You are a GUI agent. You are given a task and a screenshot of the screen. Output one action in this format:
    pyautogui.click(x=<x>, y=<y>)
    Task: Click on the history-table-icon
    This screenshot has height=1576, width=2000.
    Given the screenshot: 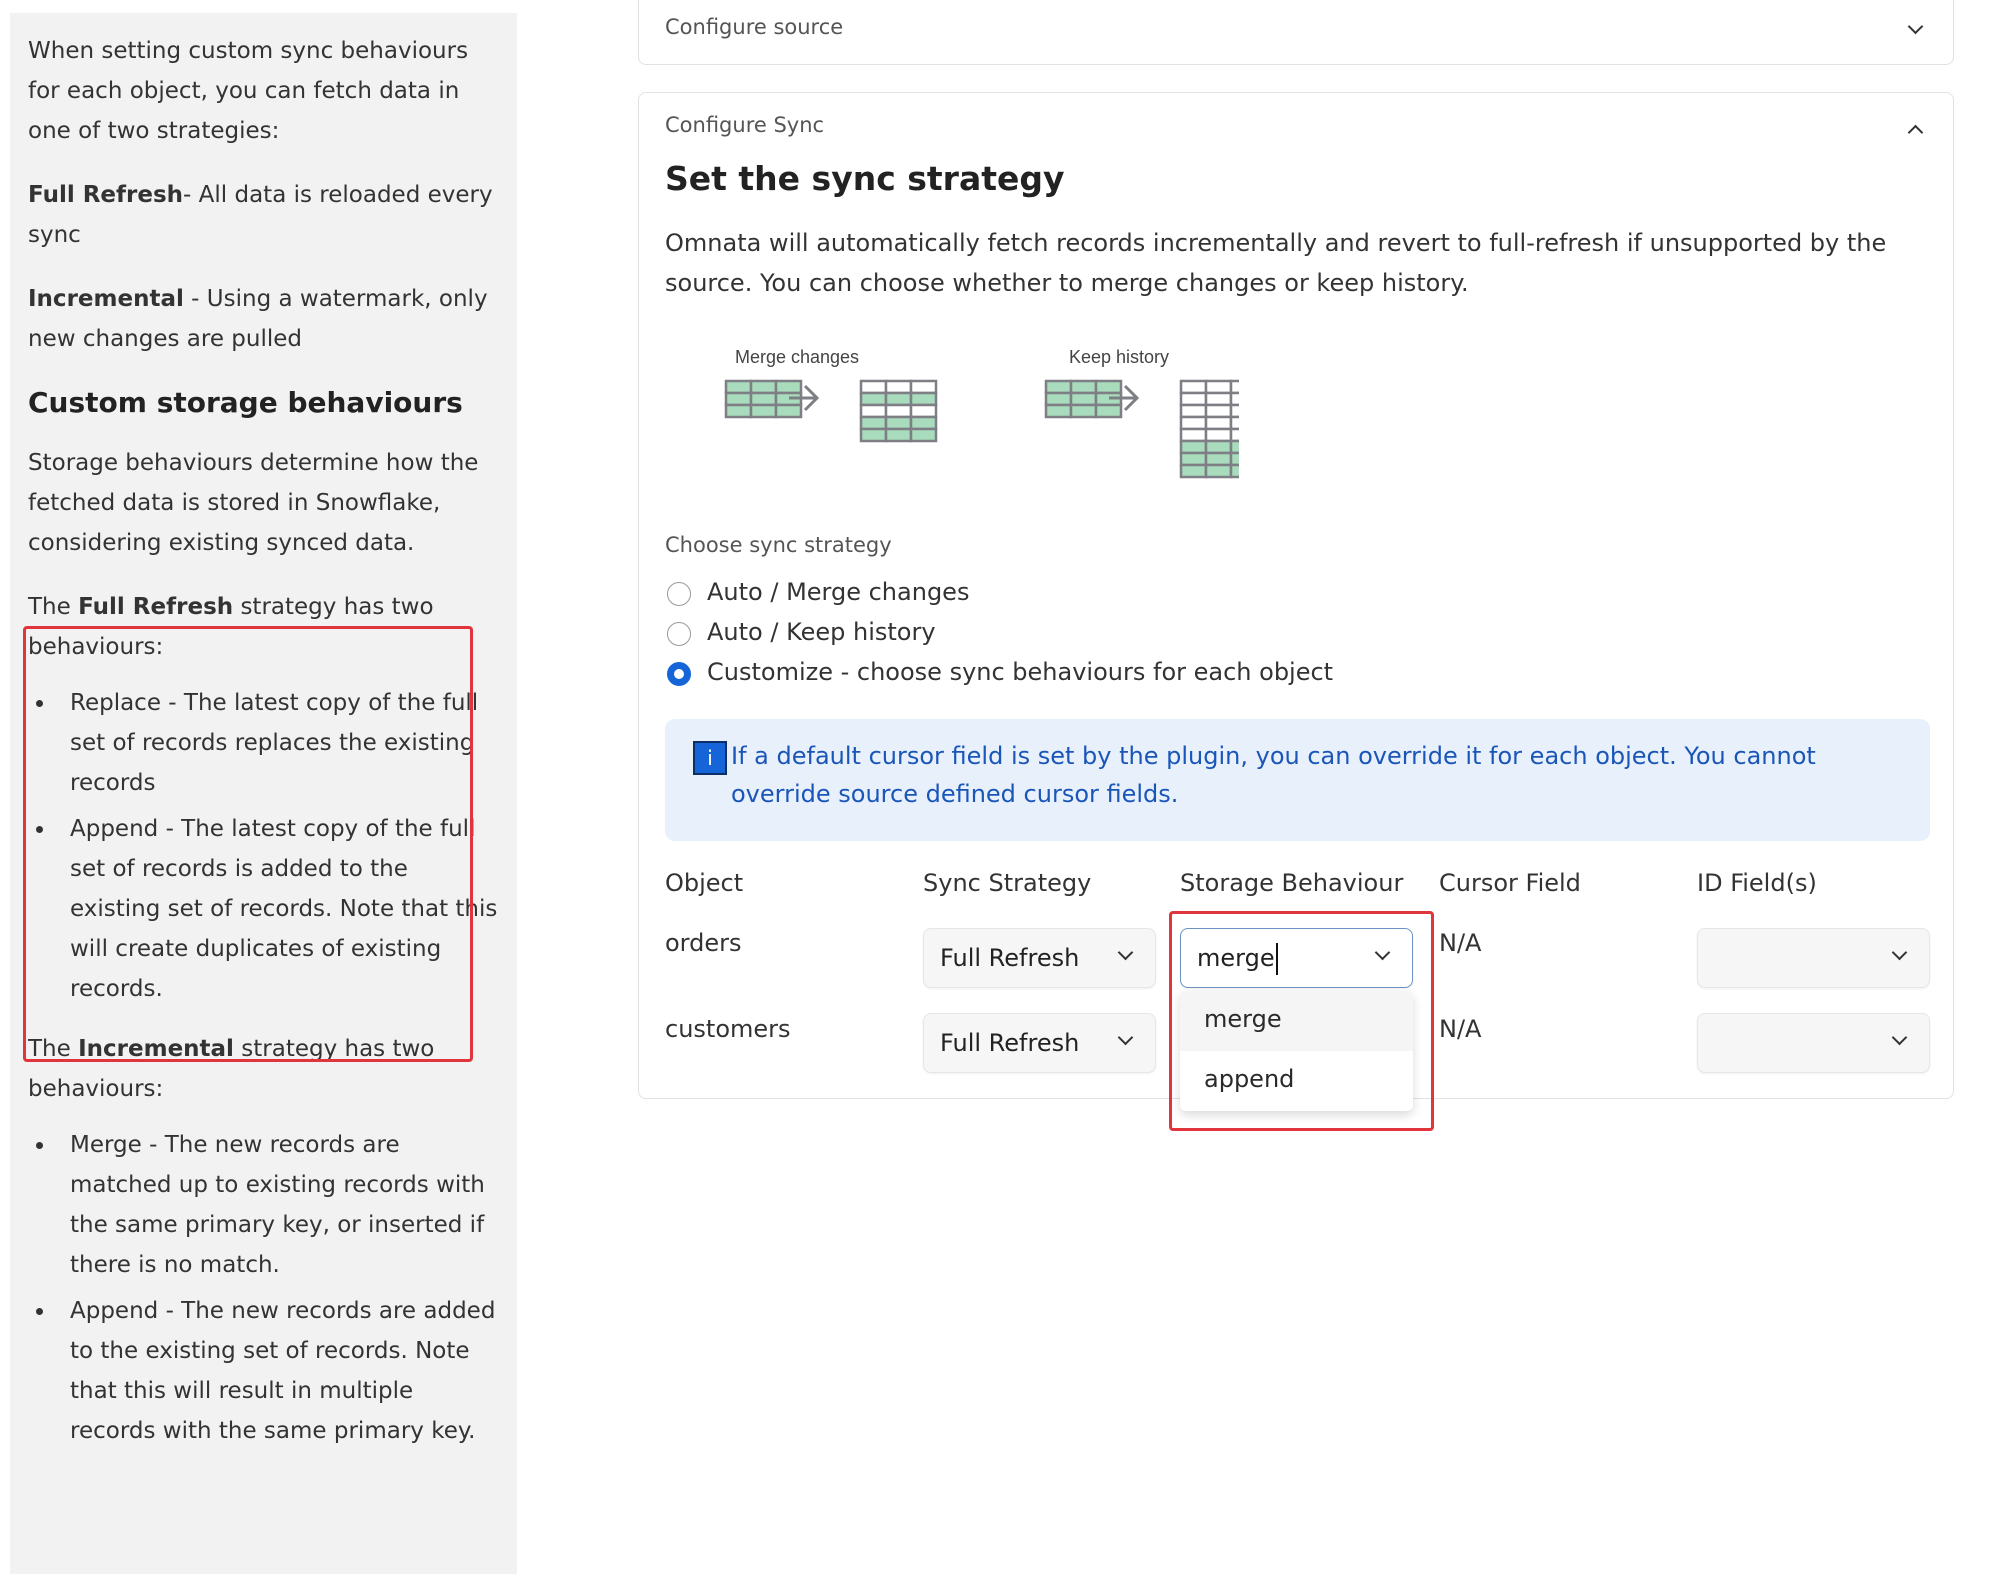 What is the action you would take?
    pyautogui.click(x=1209, y=429)
    